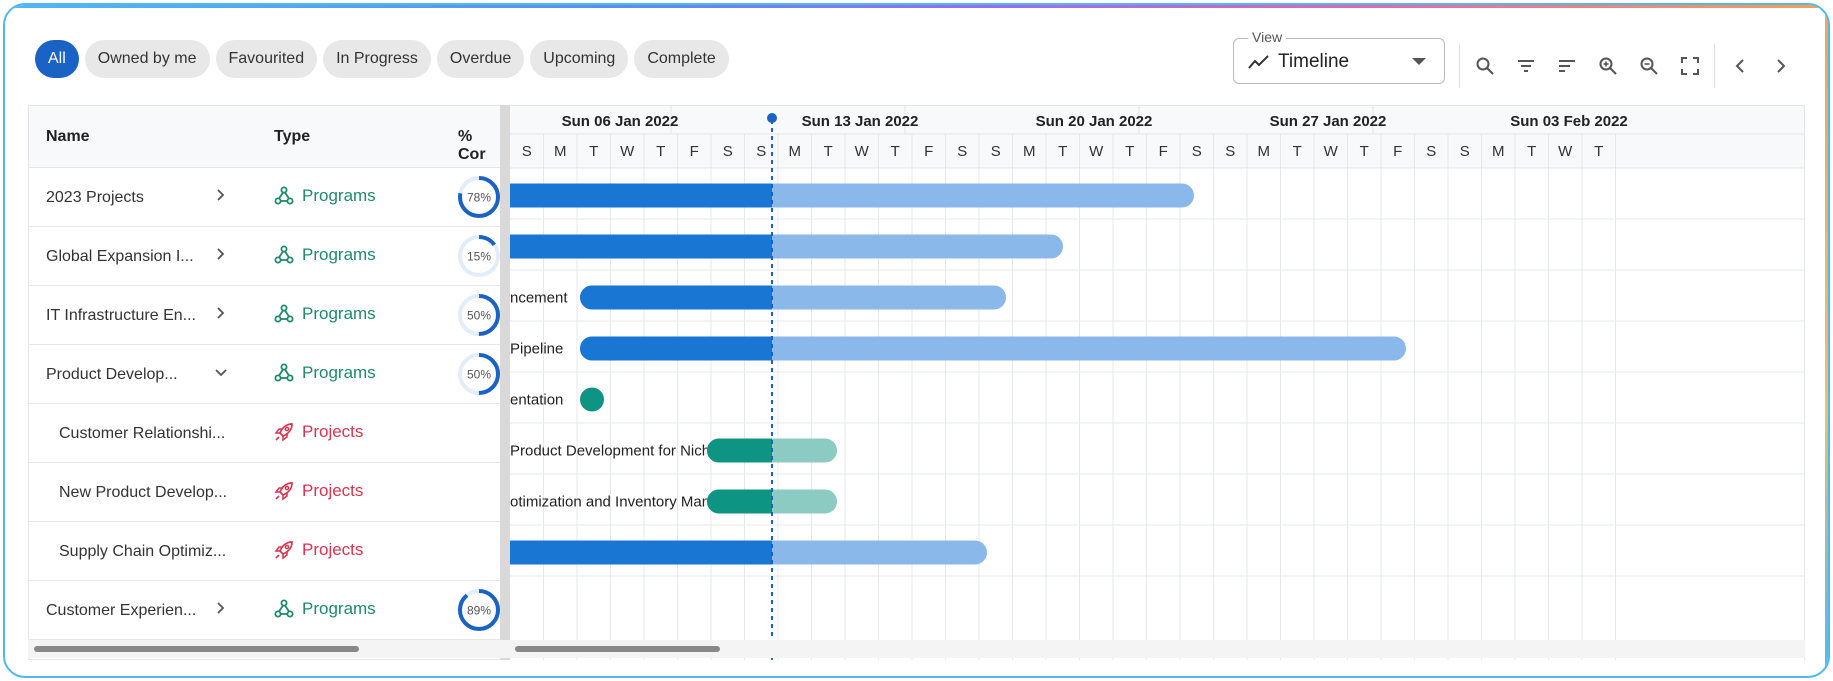  What do you see at coordinates (860, 121) in the screenshot?
I see `week-label: Sun 13 Jan 2022` at bounding box center [860, 121].